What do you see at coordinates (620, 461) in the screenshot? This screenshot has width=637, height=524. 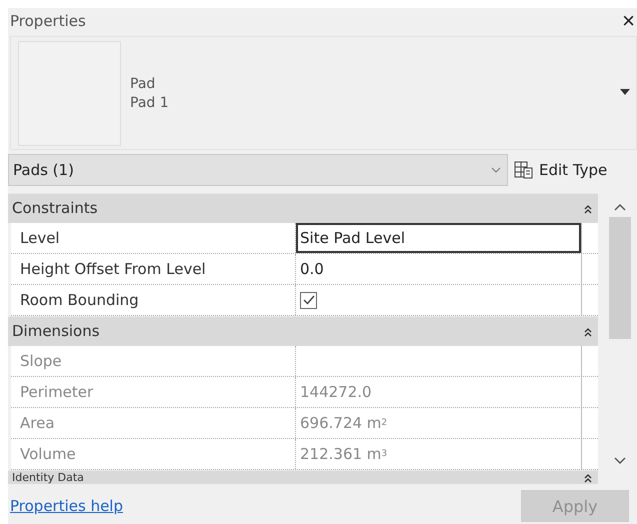 I see `scroll-down-icon` at bounding box center [620, 461].